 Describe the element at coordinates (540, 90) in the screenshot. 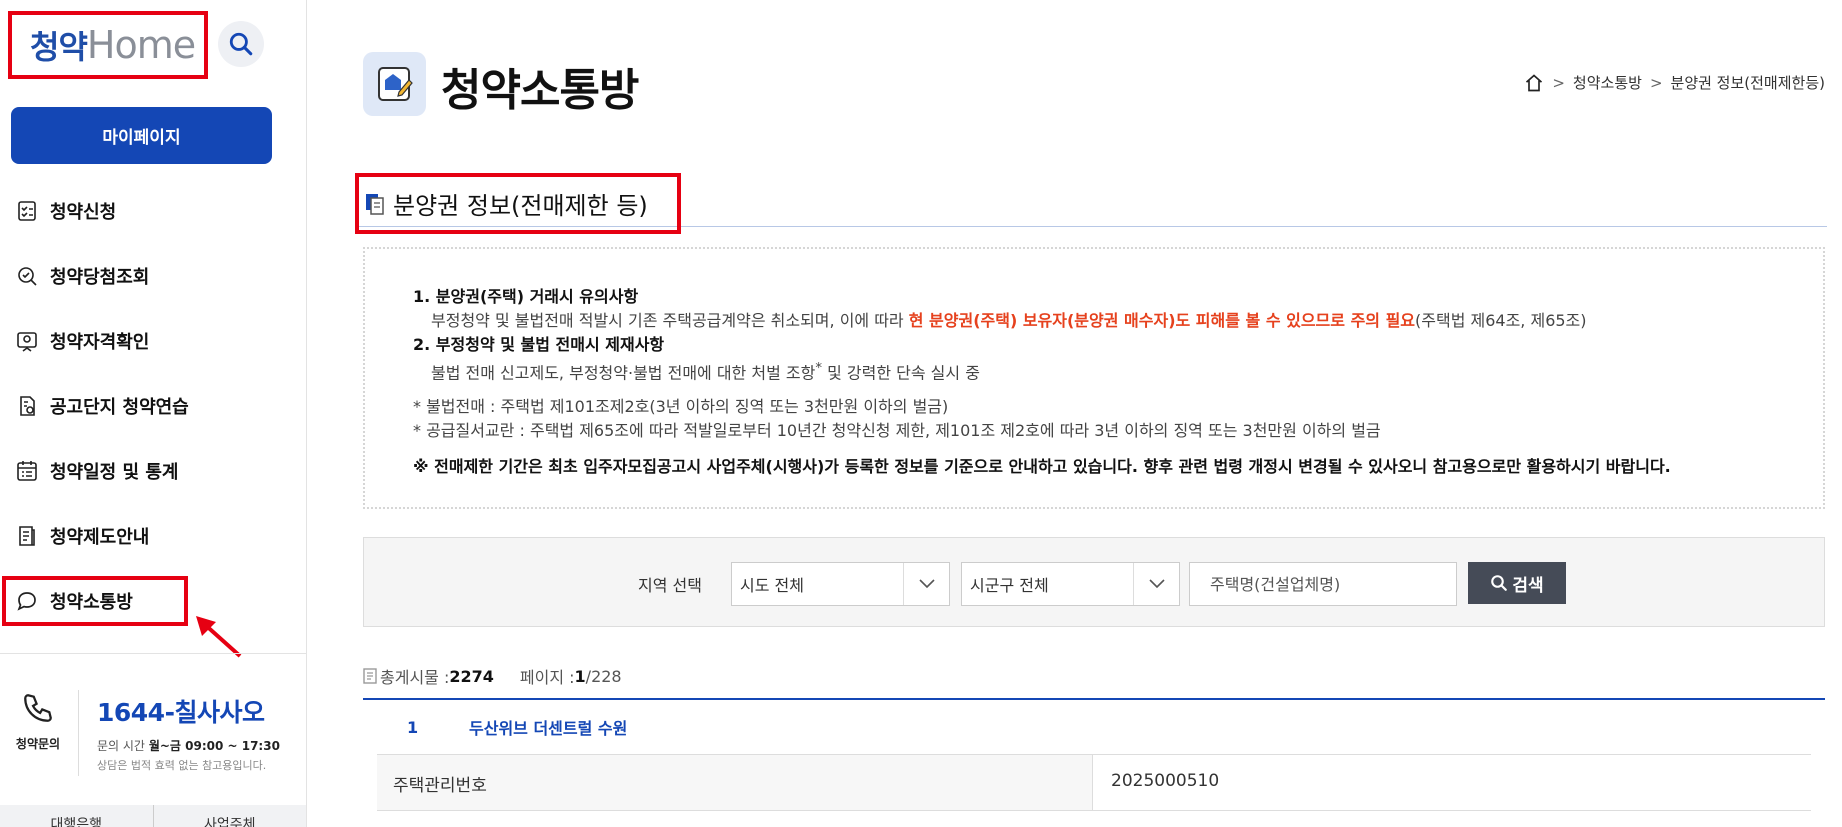

I see `page-title: 청약소통방` at that location.